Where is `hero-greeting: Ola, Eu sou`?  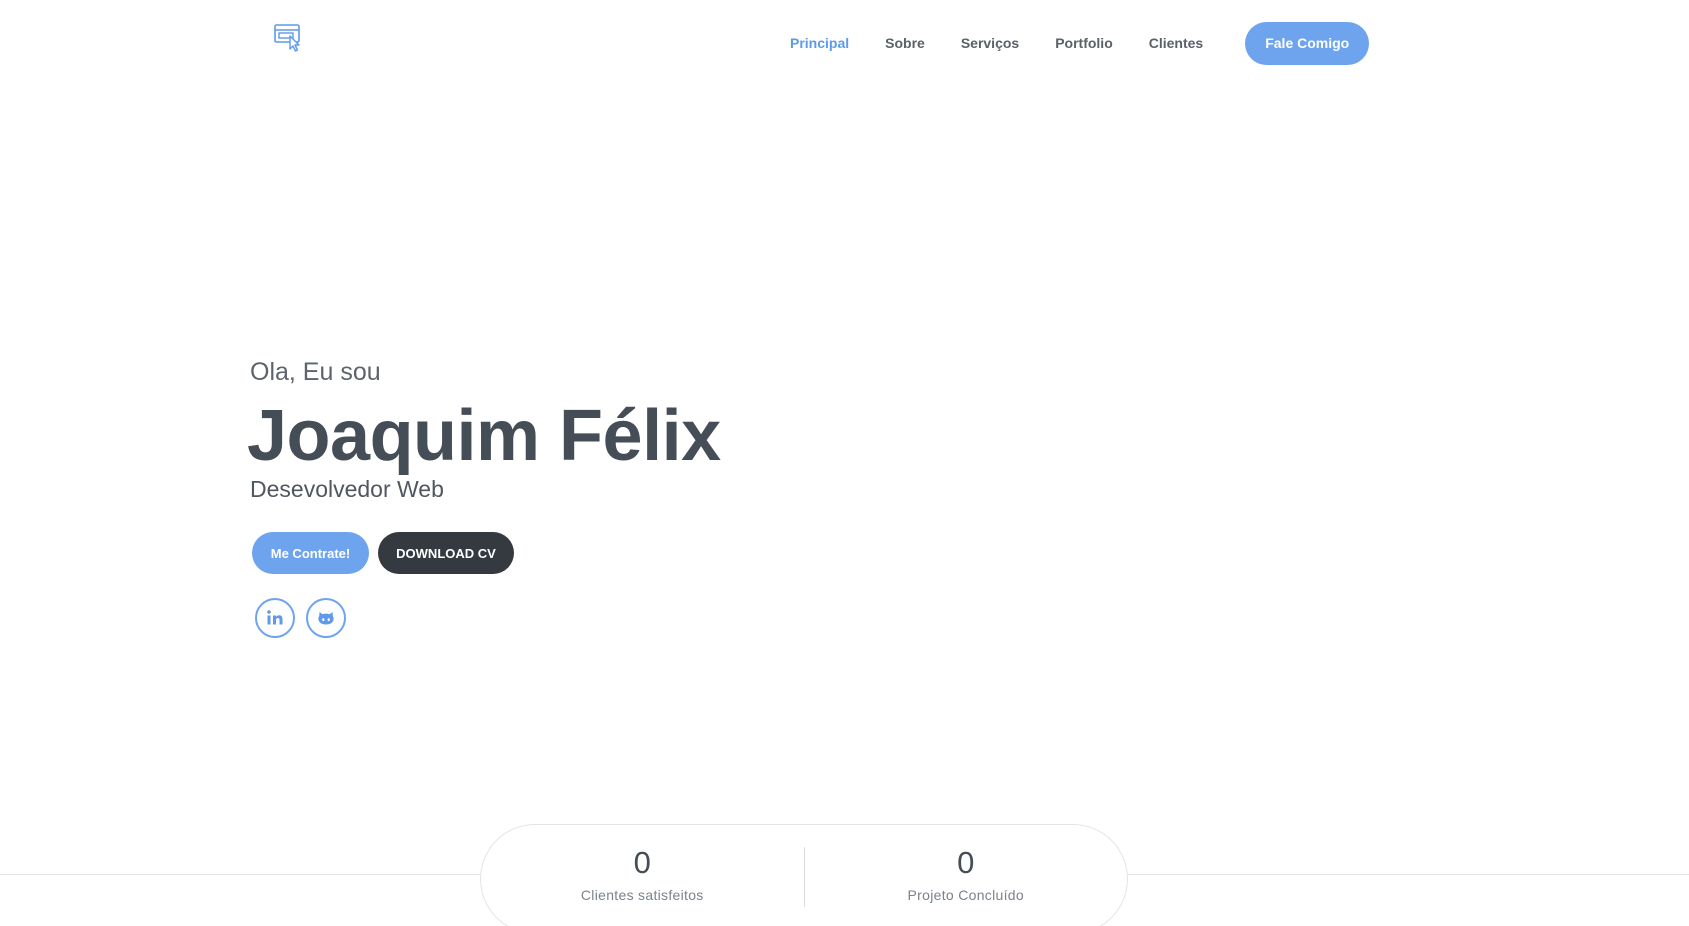 hero-greeting: Ola, Eu sou is located at coordinates (315, 372).